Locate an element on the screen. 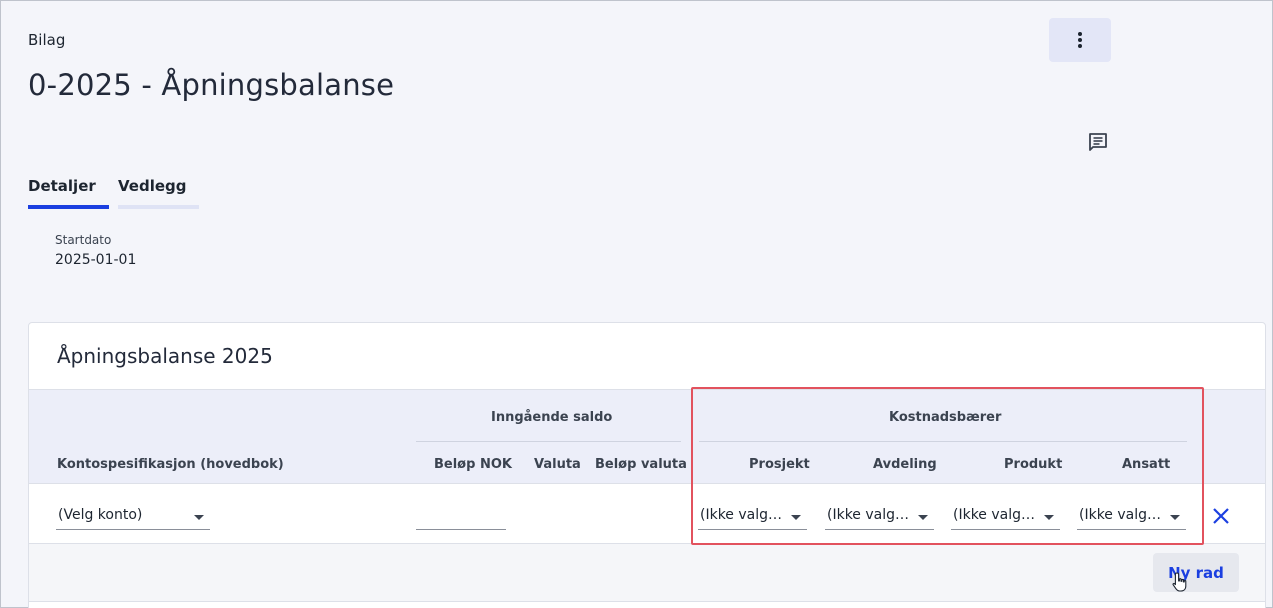  col-header-employee: Ansatt is located at coordinates (1146, 464).